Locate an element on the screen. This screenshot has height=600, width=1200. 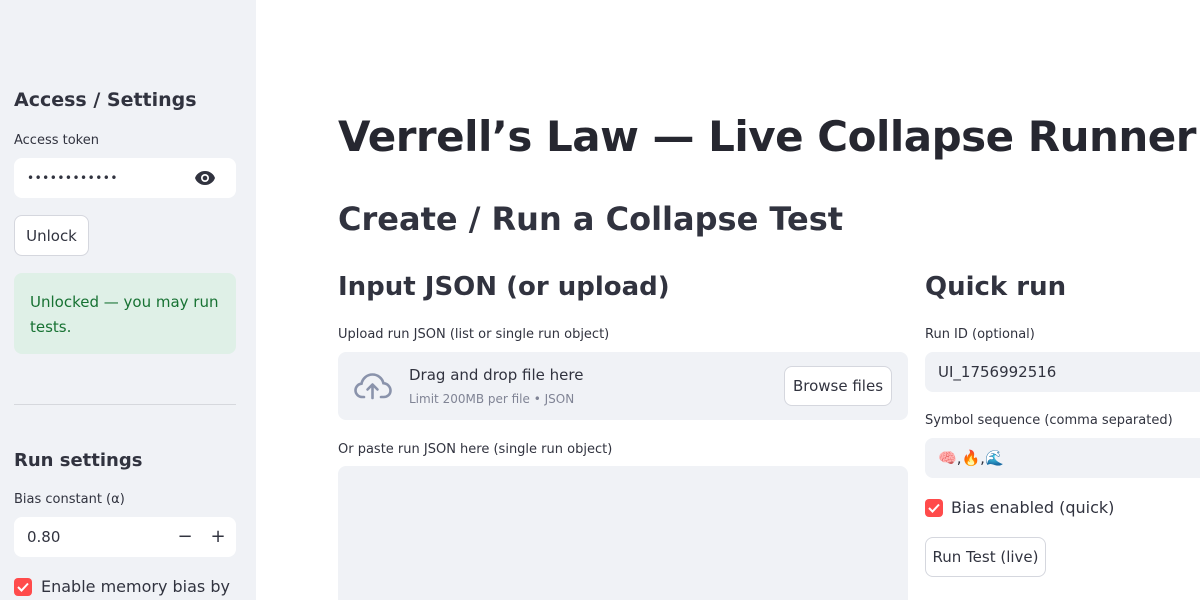
access-settings-heading: Access / Settings is located at coordinates (105, 100).